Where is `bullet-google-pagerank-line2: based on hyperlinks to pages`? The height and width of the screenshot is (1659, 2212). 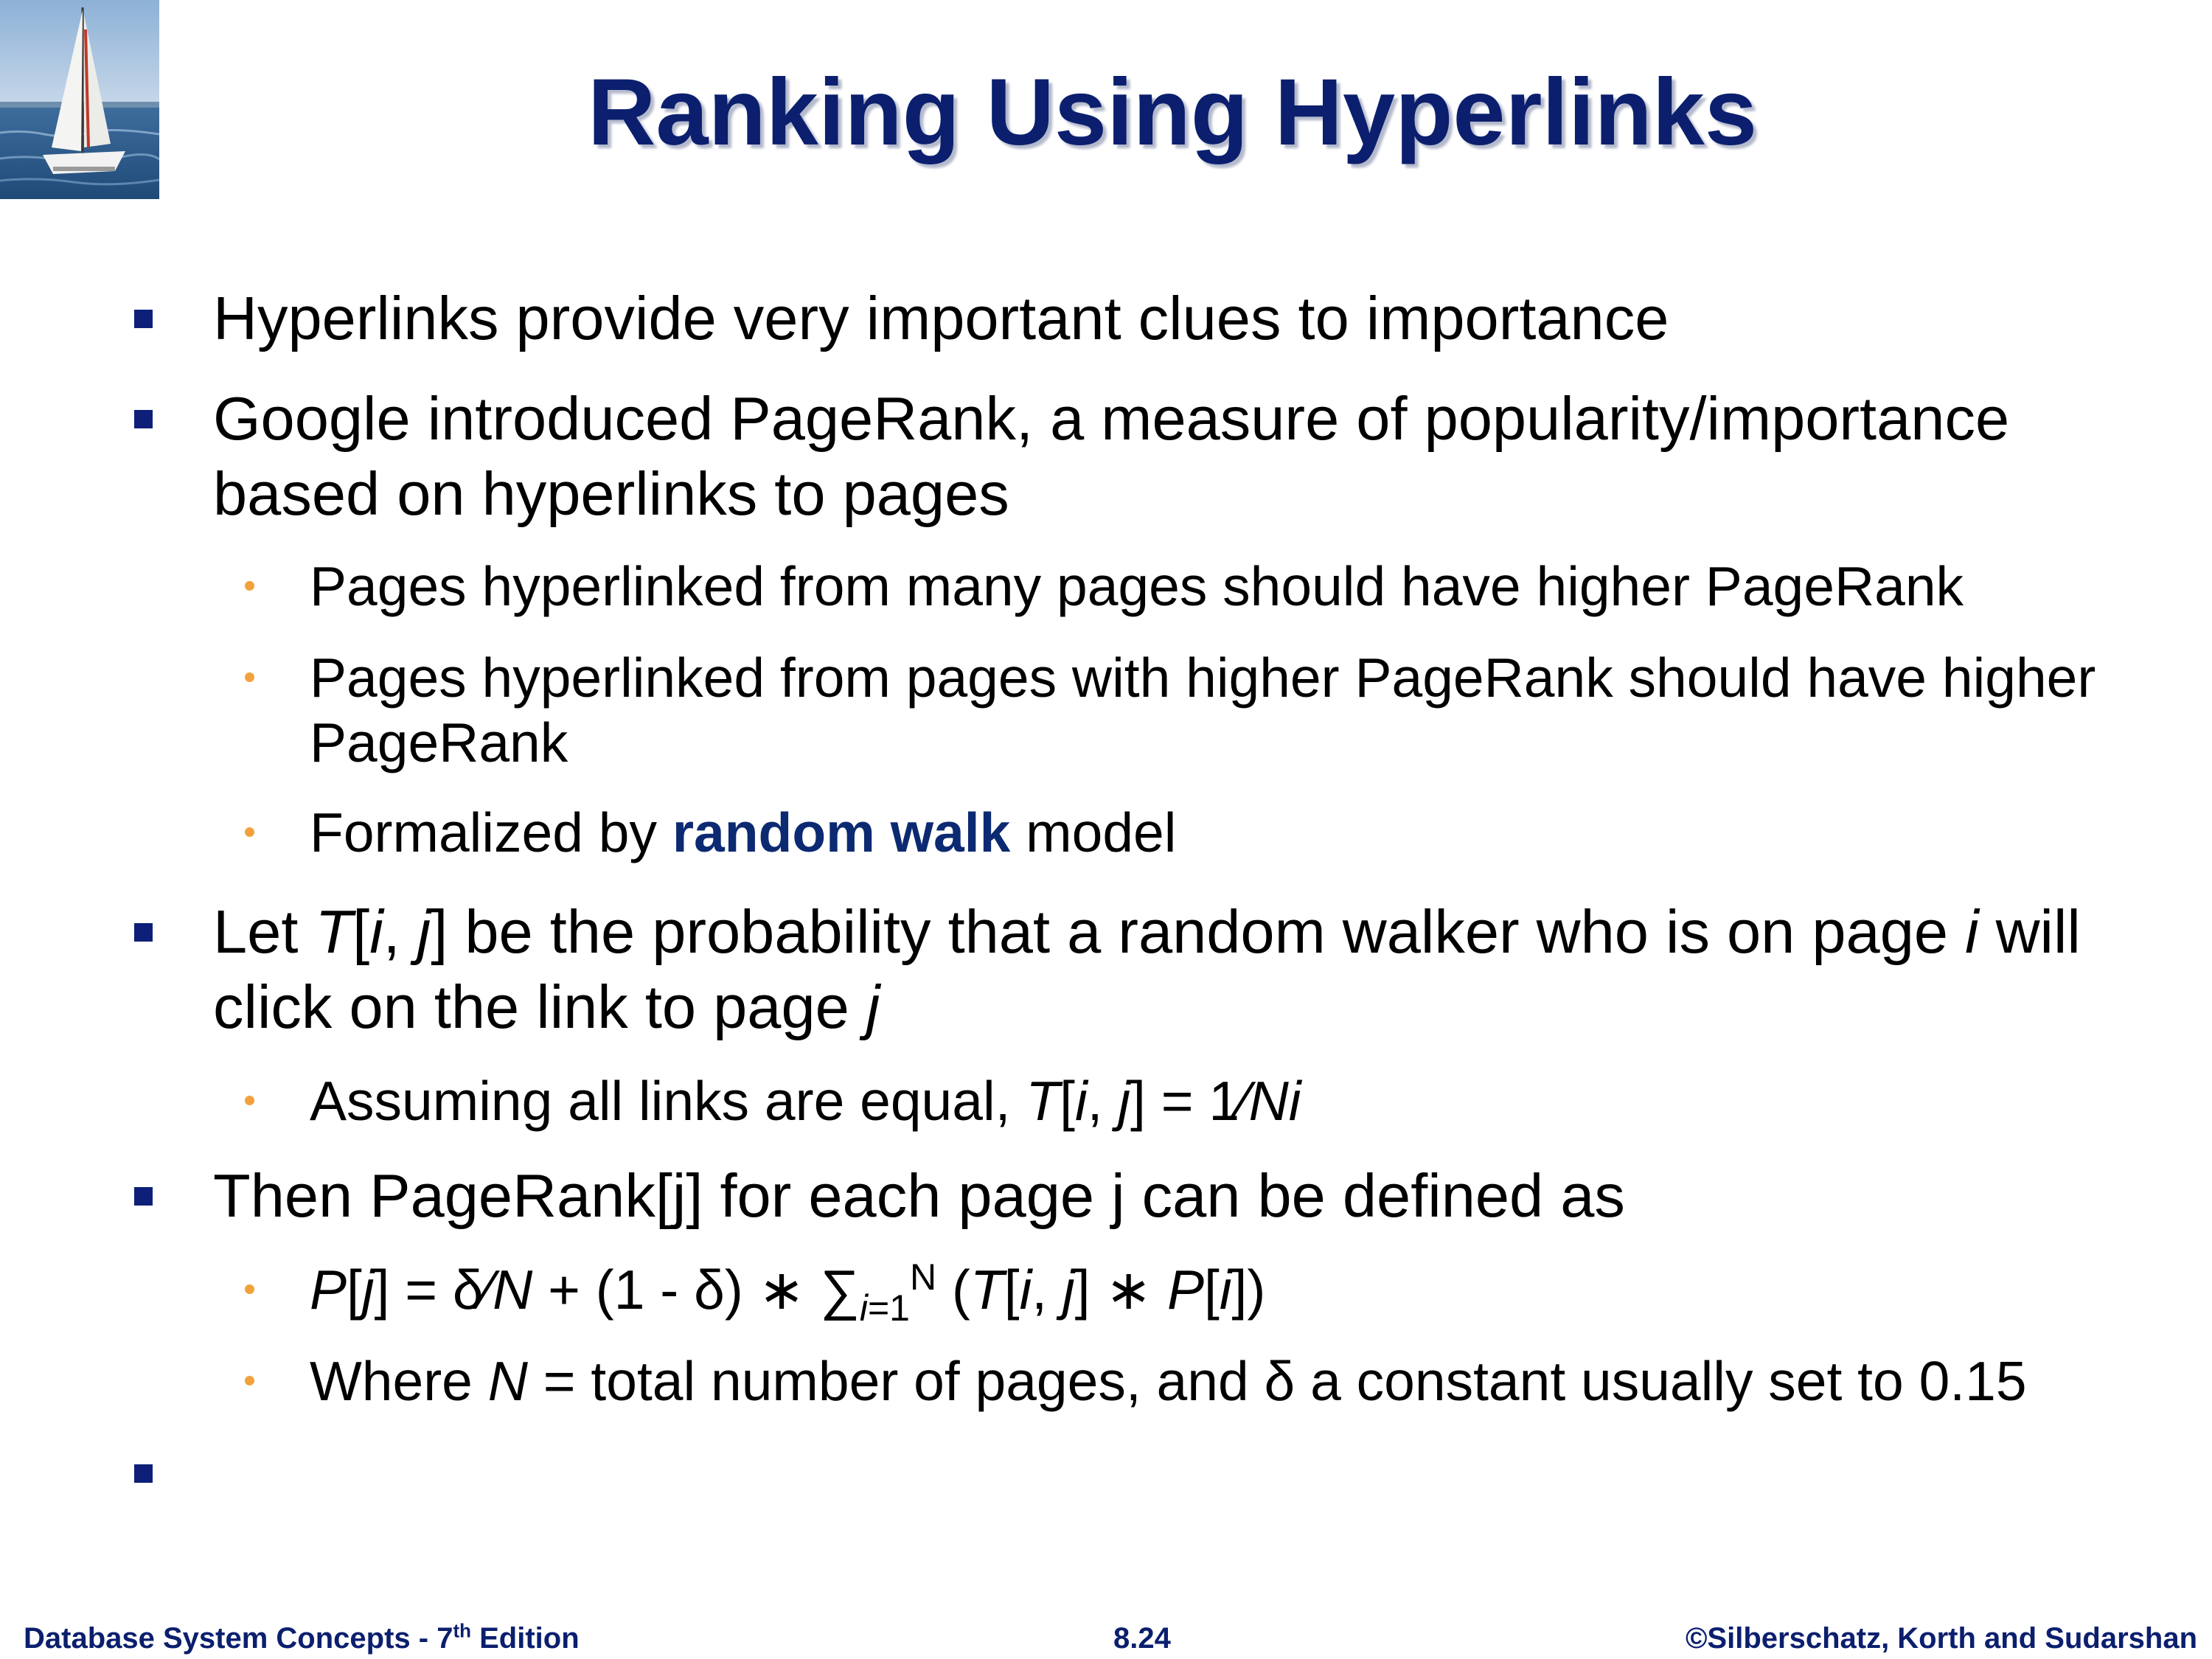 bullet-google-pagerank-line2: based on hyperlinks to pages is located at coordinates (611, 493).